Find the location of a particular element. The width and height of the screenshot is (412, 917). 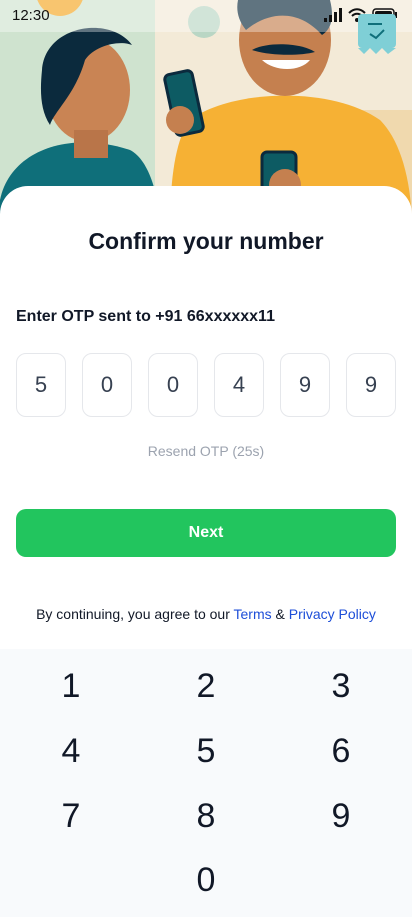

key-6: 6 is located at coordinates (341, 751).